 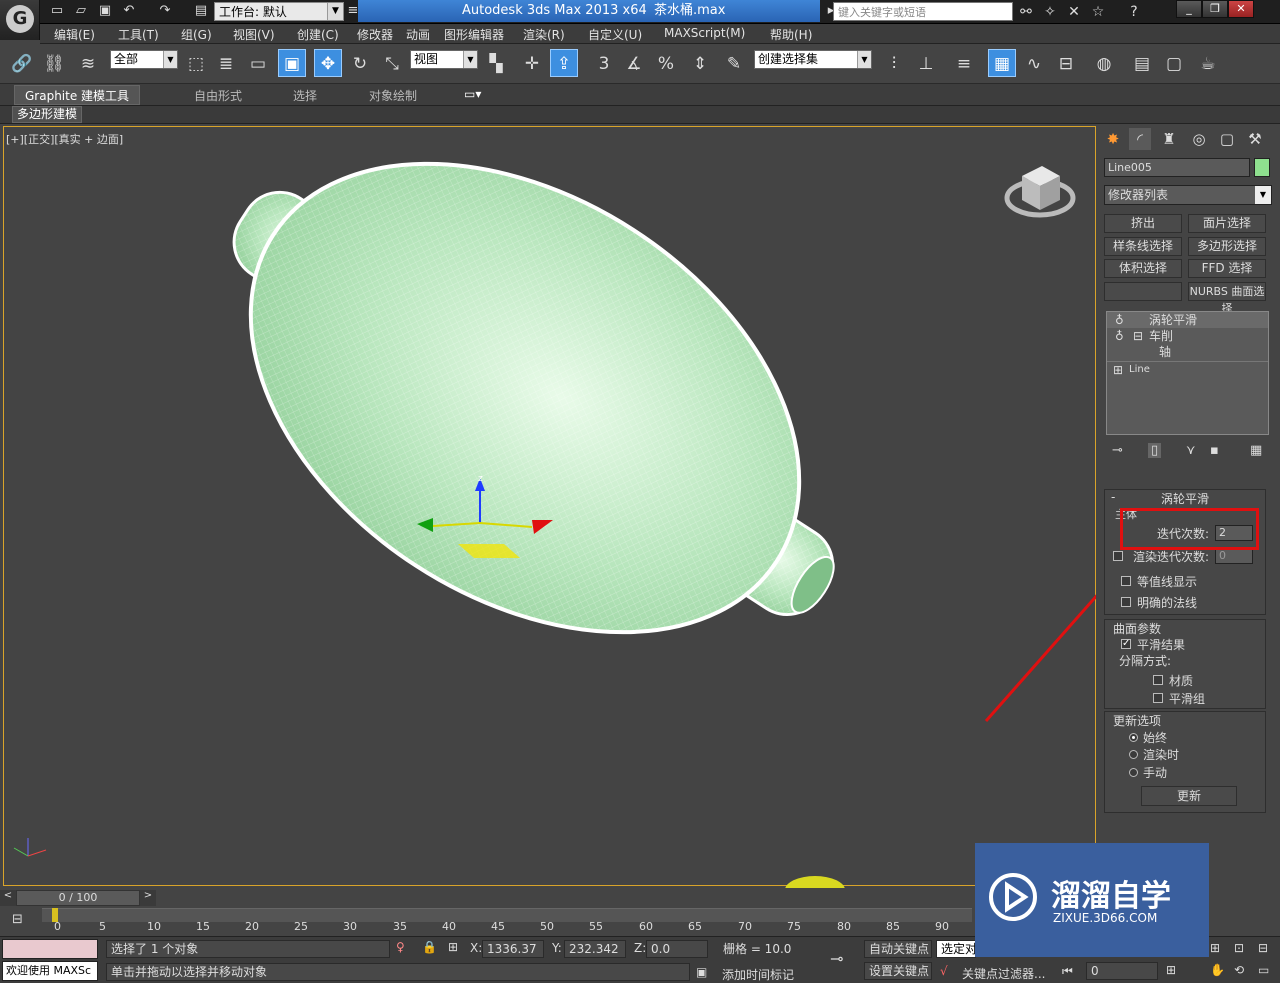 I want to click on y-coordinate-field: 232.342, so click(x=595, y=949).